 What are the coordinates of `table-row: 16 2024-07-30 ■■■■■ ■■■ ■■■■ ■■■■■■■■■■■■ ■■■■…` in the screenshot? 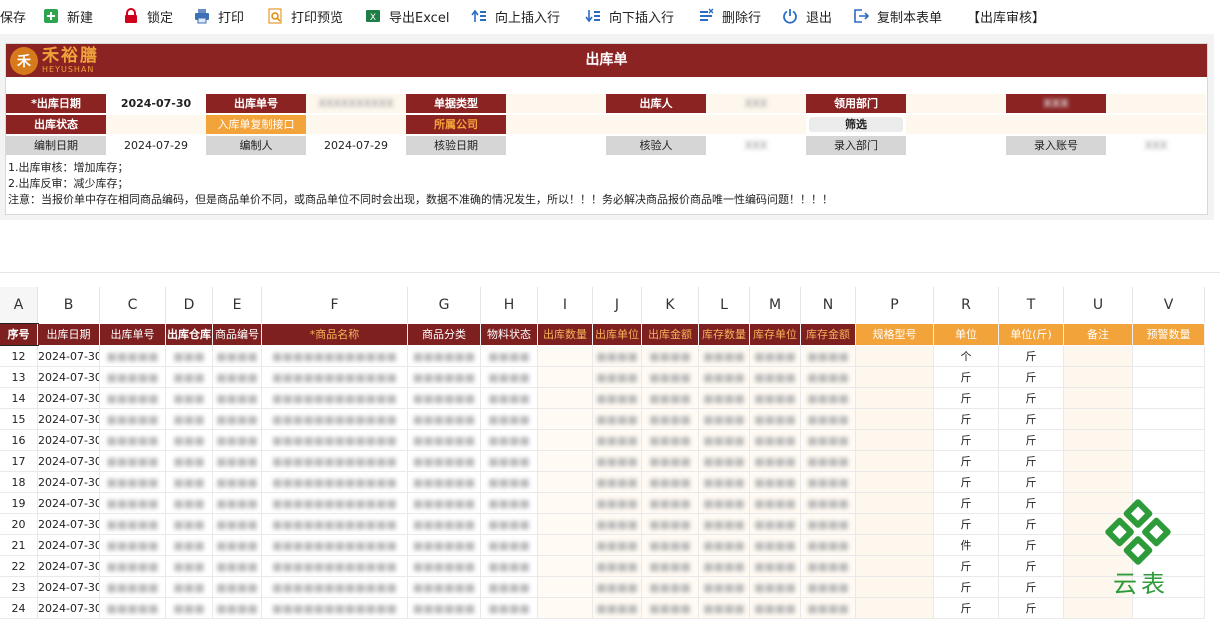 It's located at (610, 440).